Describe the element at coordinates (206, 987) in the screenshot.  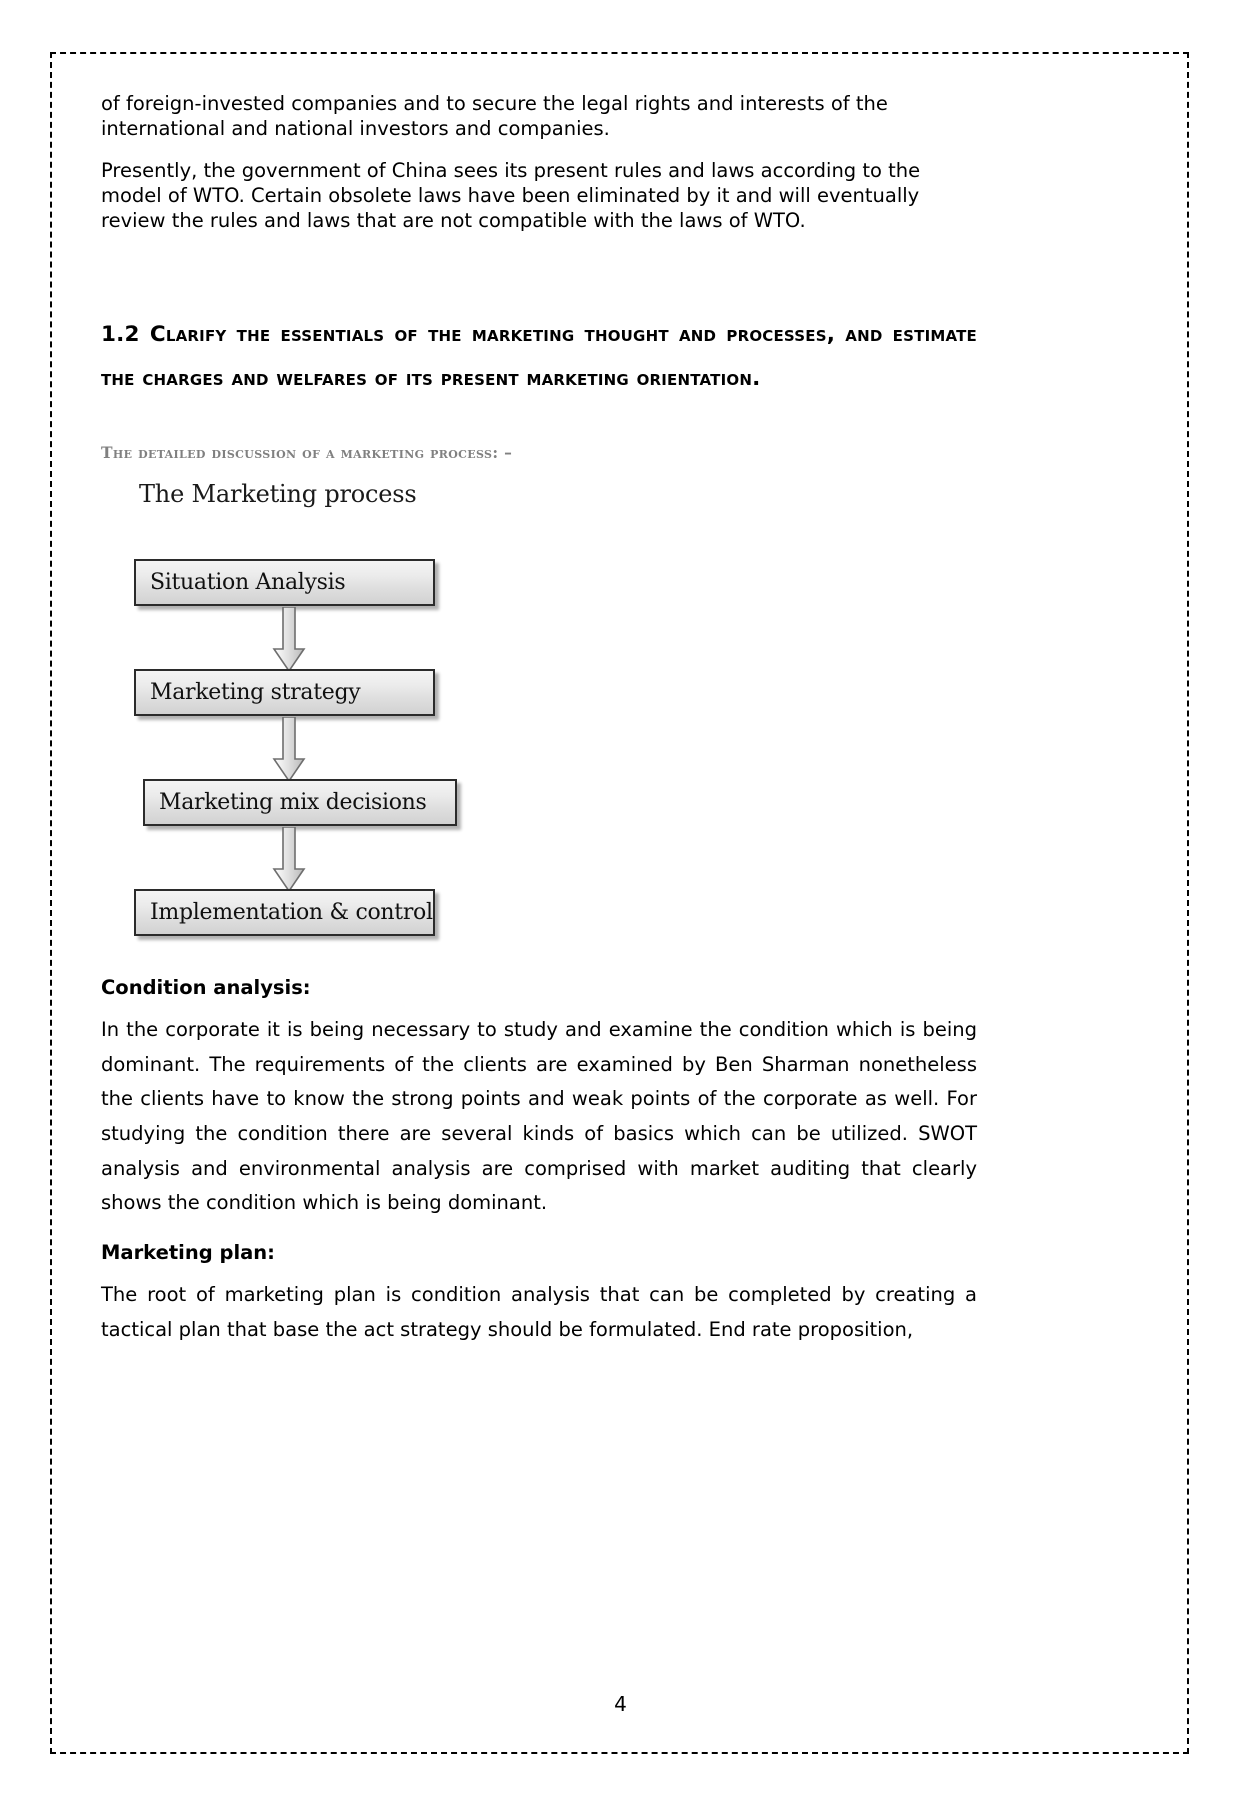
I see `subsection-heading-condition-analysis: Condition analysis:` at that location.